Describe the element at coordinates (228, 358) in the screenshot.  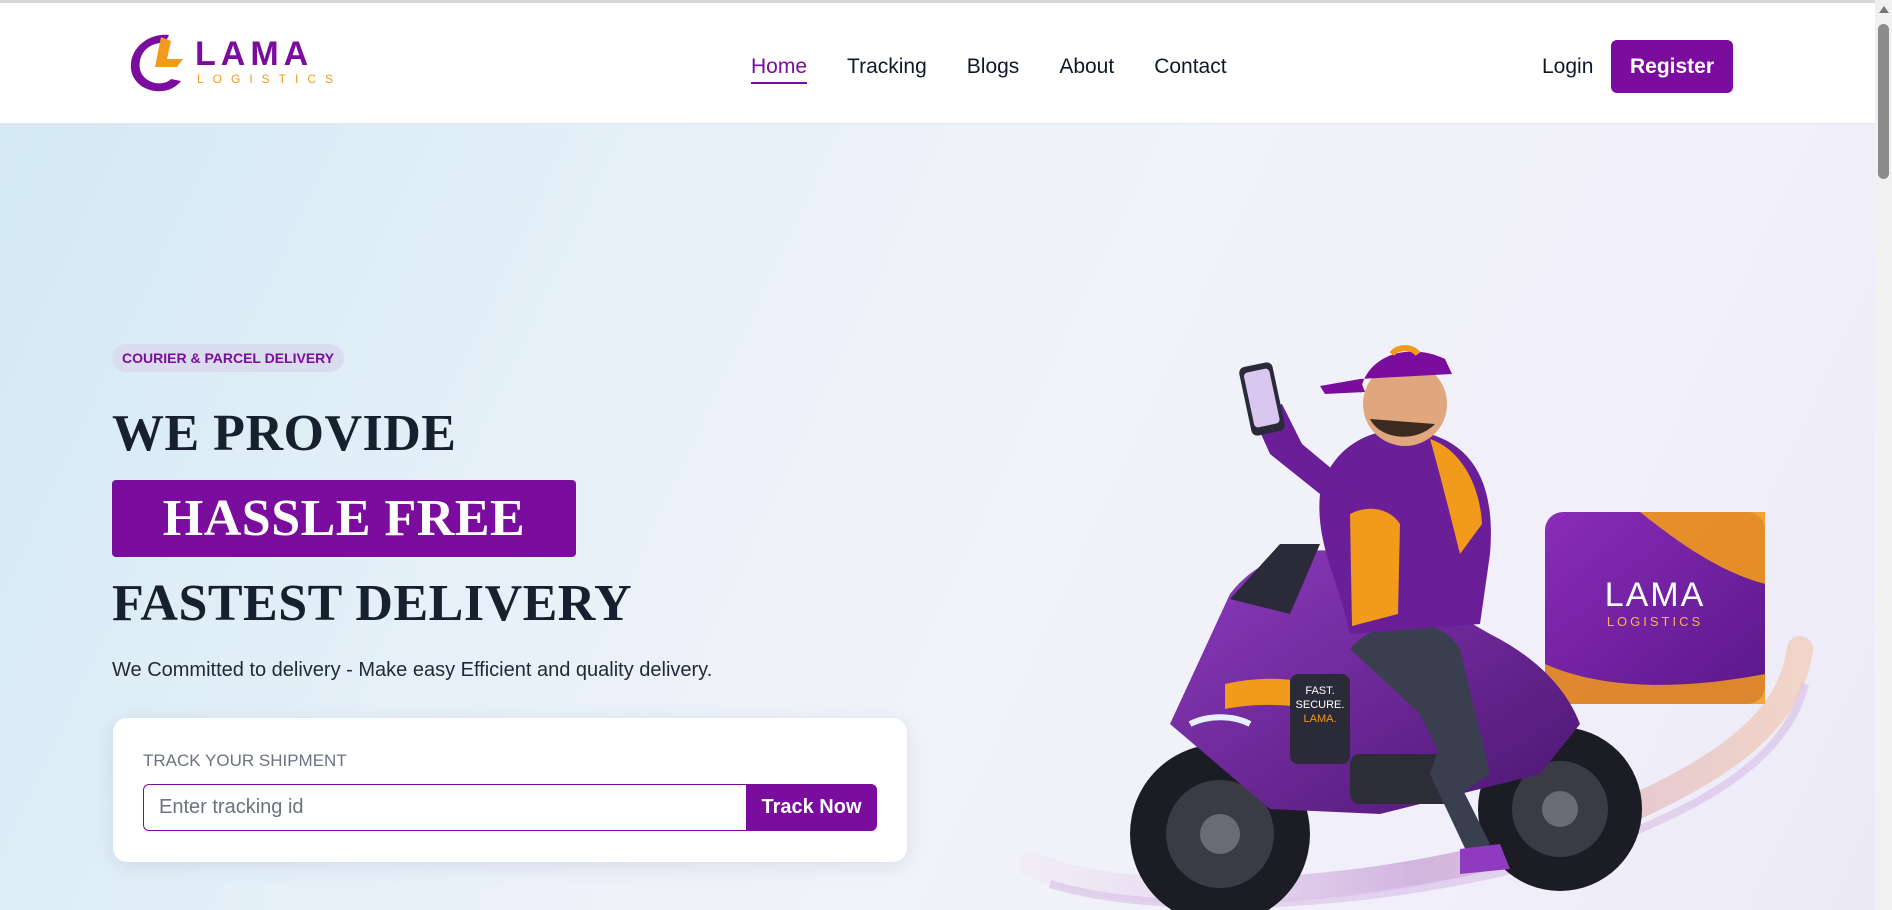
I see `hero-badge: COURIER & PARCEL DELIVERY` at that location.